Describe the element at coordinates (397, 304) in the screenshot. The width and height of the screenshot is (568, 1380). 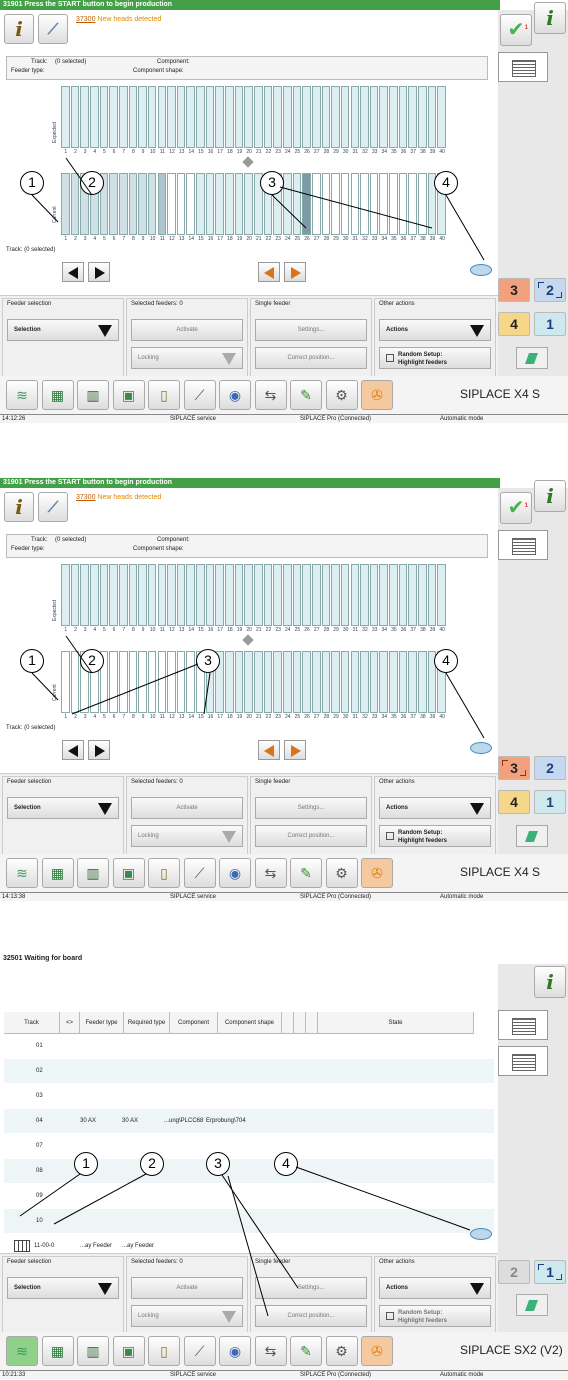
I see `other-actions-title: Other actions` at that location.